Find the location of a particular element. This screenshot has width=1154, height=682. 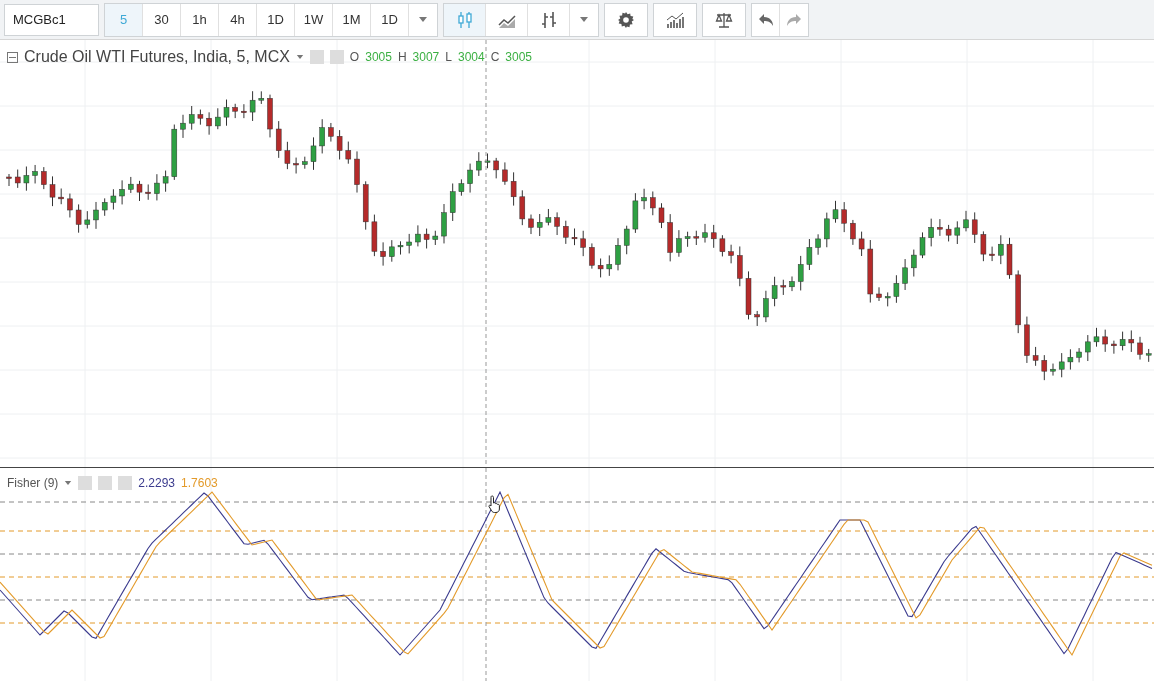

hand-cursor-icon is located at coordinates (495, 504).